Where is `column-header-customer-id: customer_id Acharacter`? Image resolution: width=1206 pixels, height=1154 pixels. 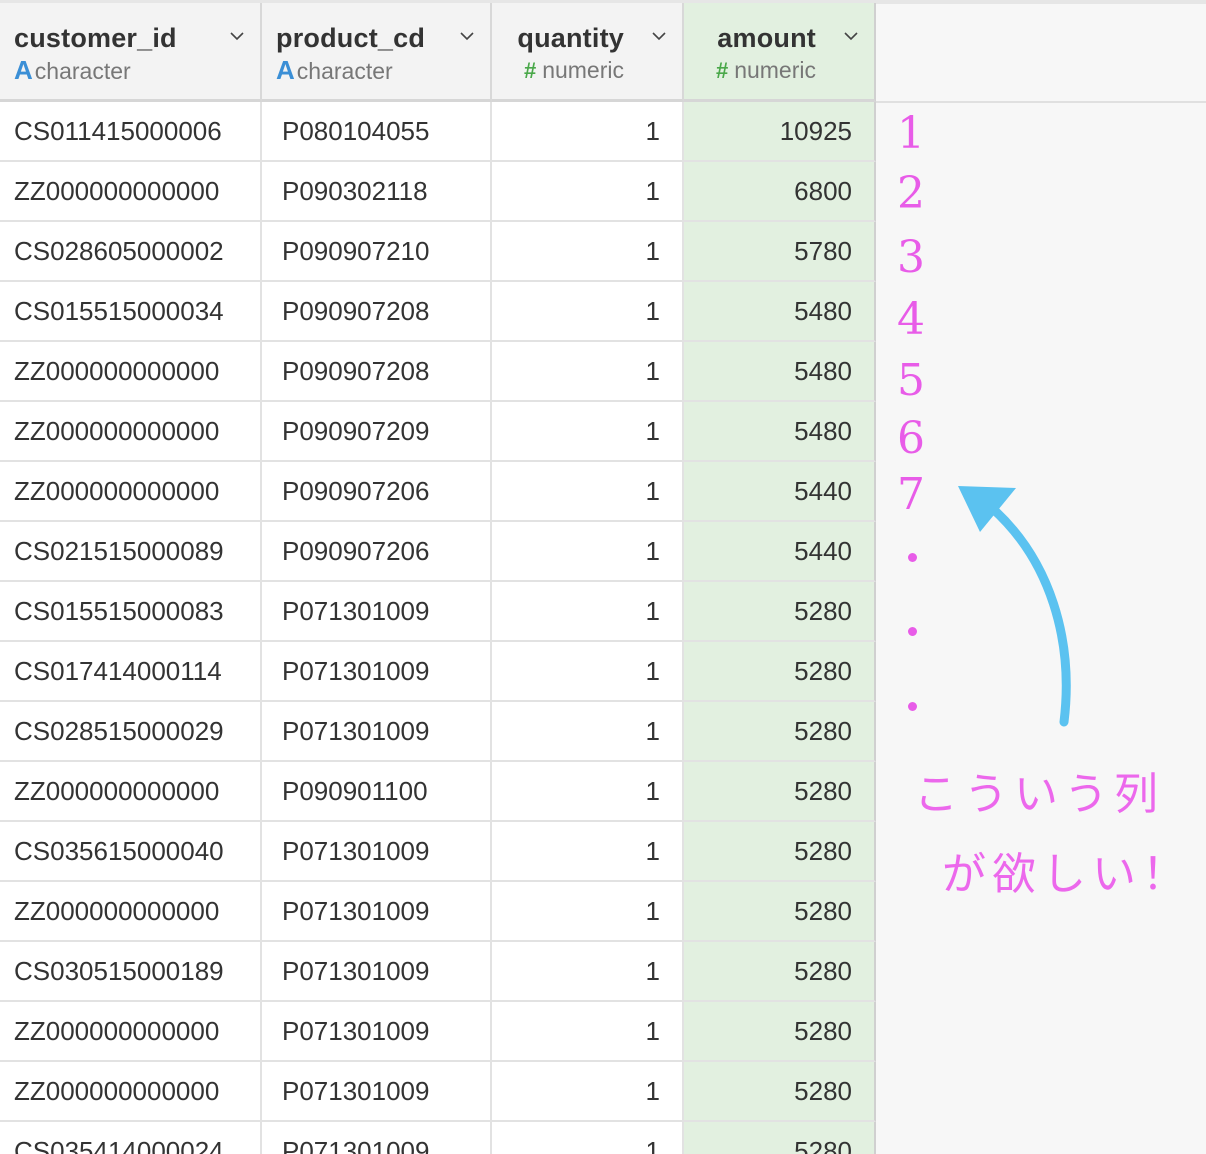 column-header-customer-id: customer_id Acharacter is located at coordinates (131, 52).